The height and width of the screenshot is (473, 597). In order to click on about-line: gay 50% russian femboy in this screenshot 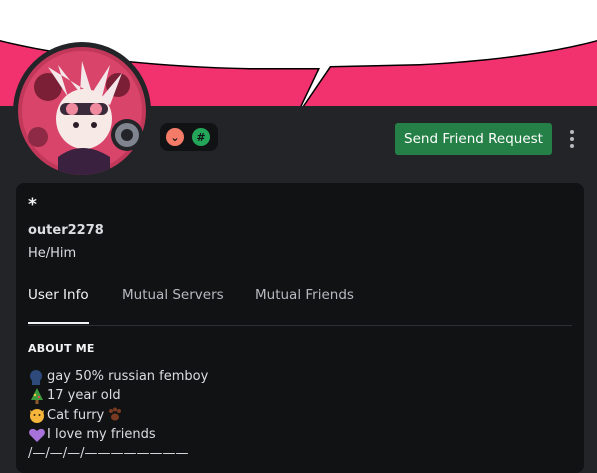, I will do `click(118, 376)`.